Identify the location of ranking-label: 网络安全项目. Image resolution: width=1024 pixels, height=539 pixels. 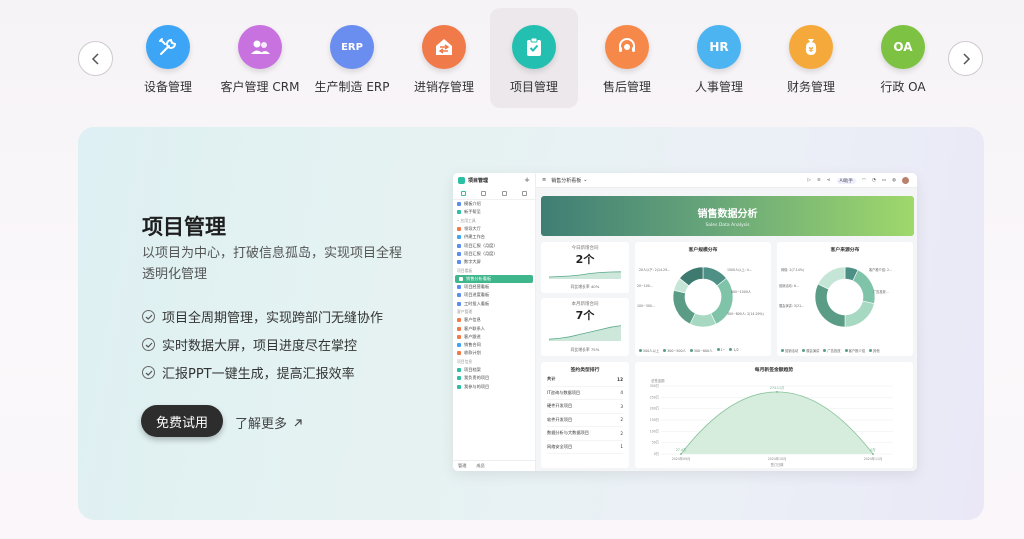
(560, 446).